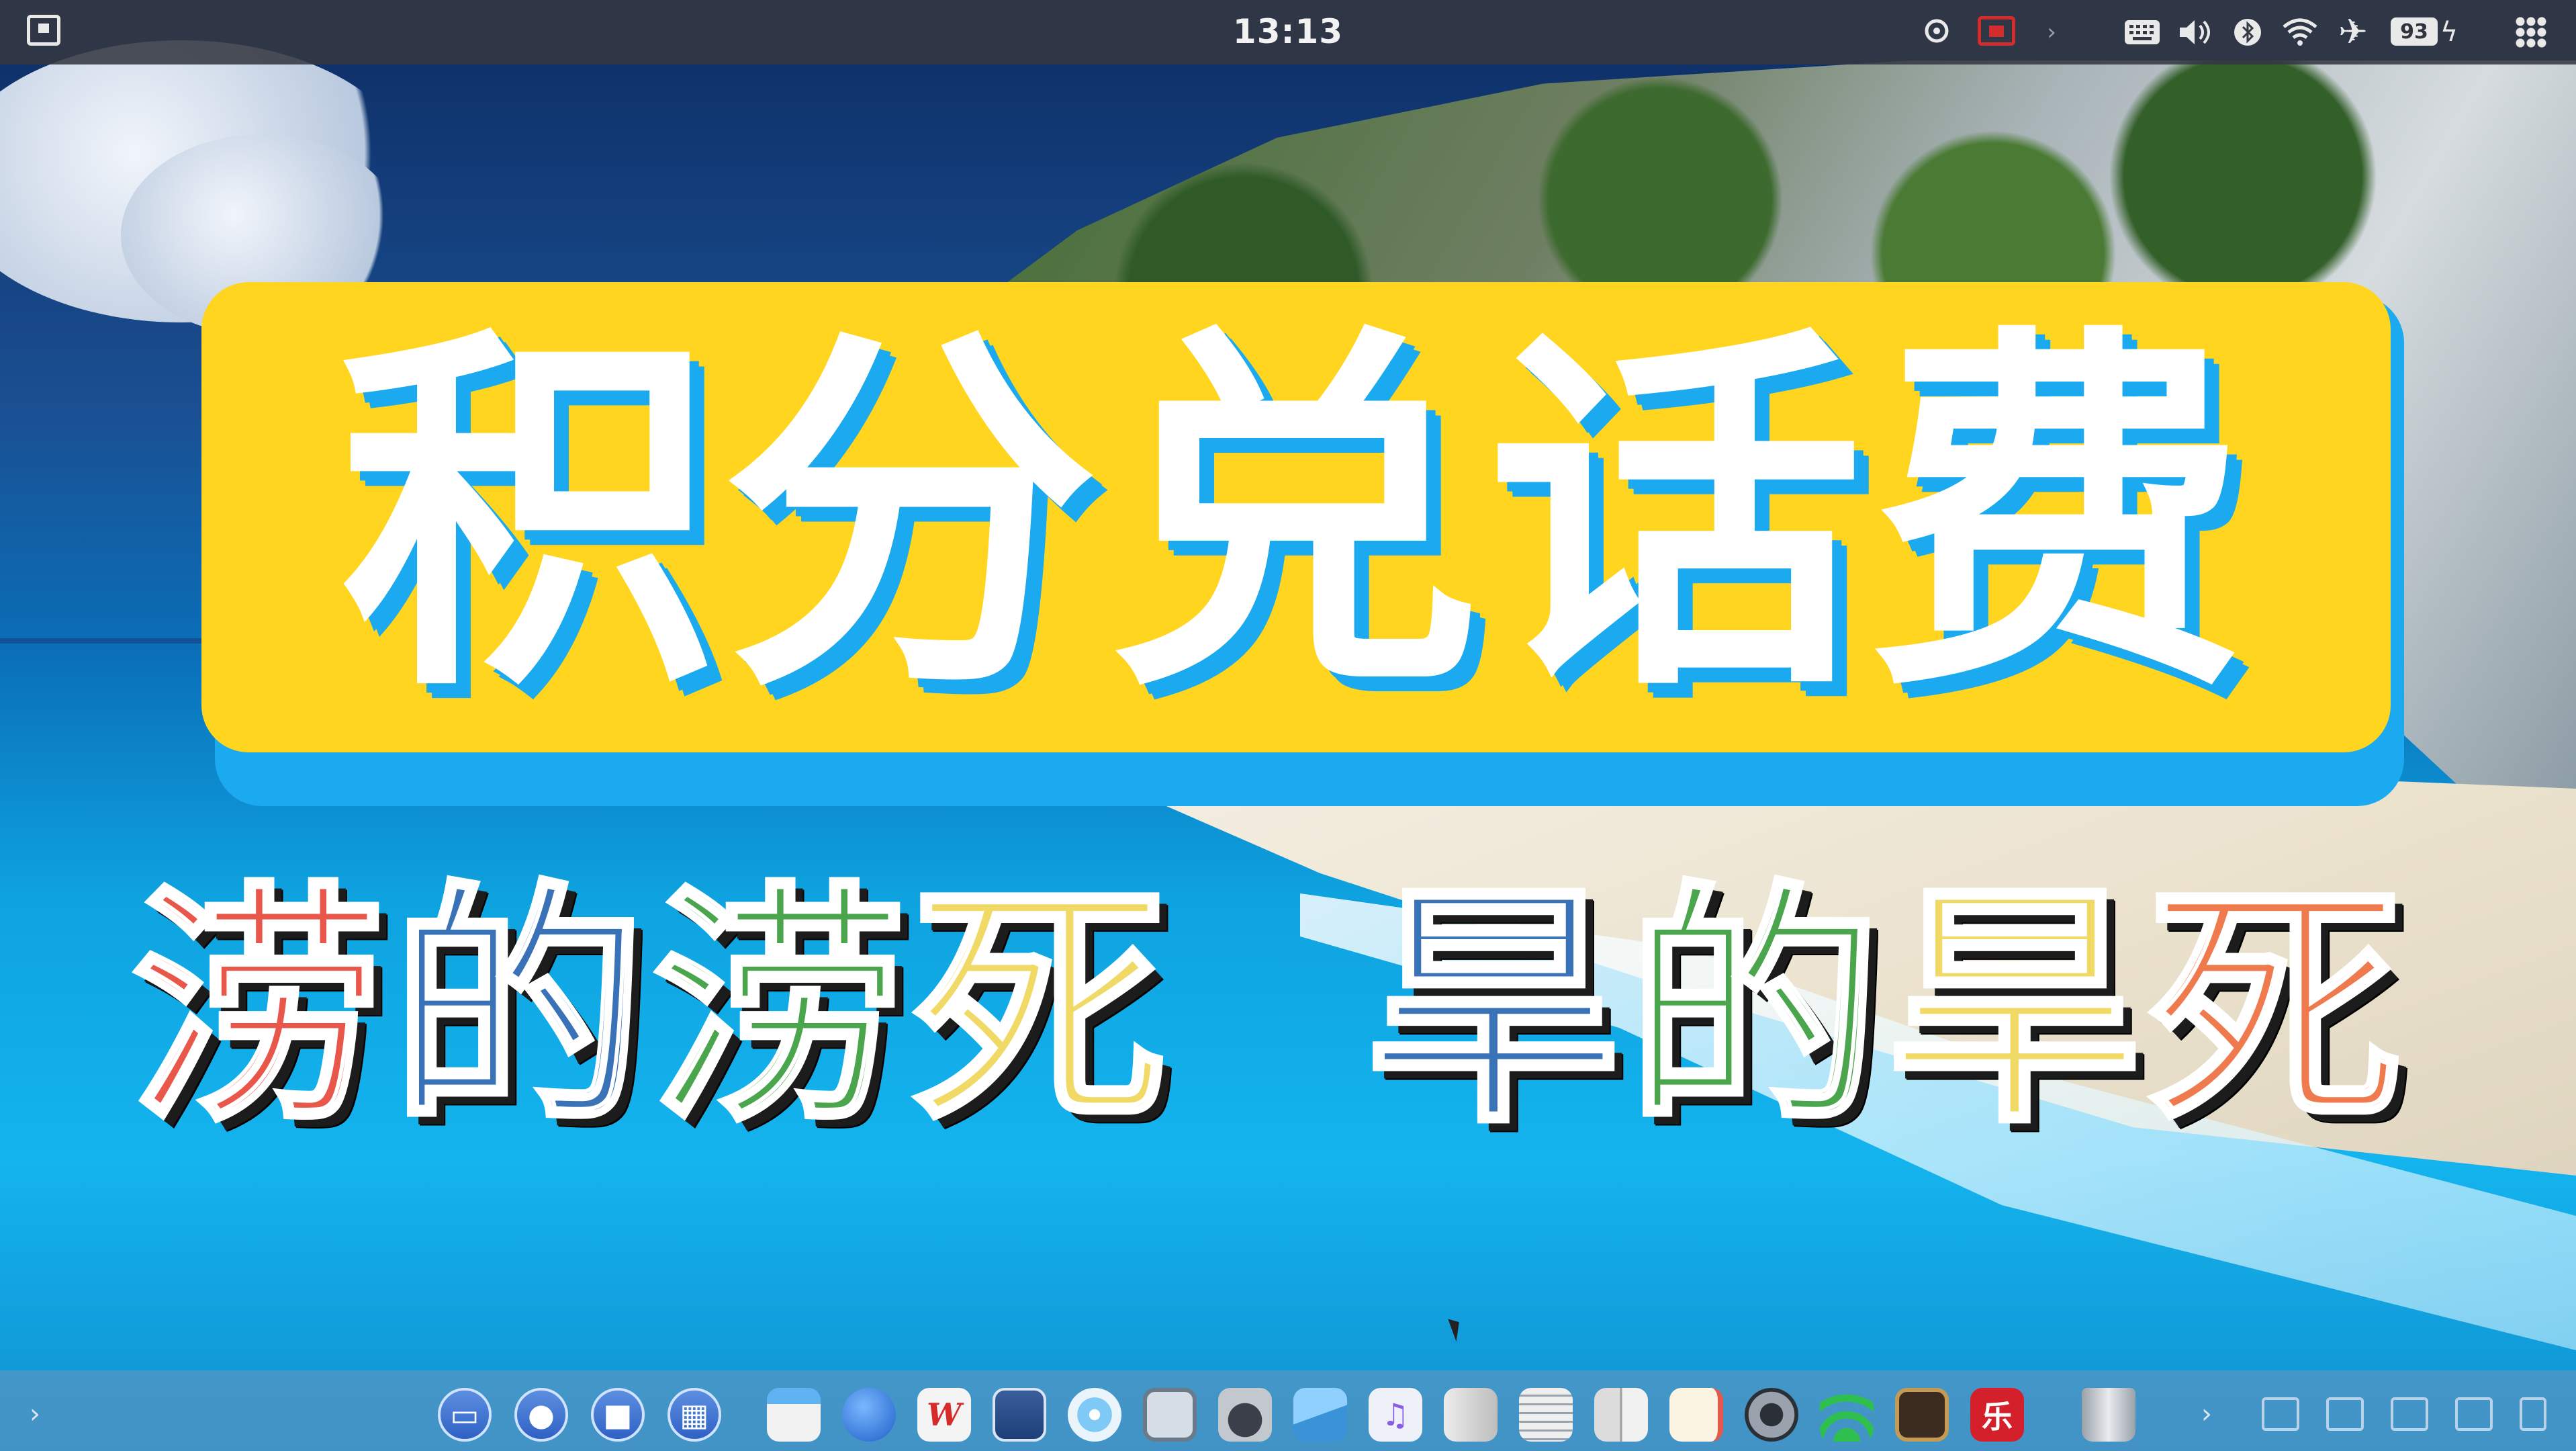 The image size is (2576, 1451). What do you see at coordinates (1938, 32) in the screenshot?
I see `search-icon` at bounding box center [1938, 32].